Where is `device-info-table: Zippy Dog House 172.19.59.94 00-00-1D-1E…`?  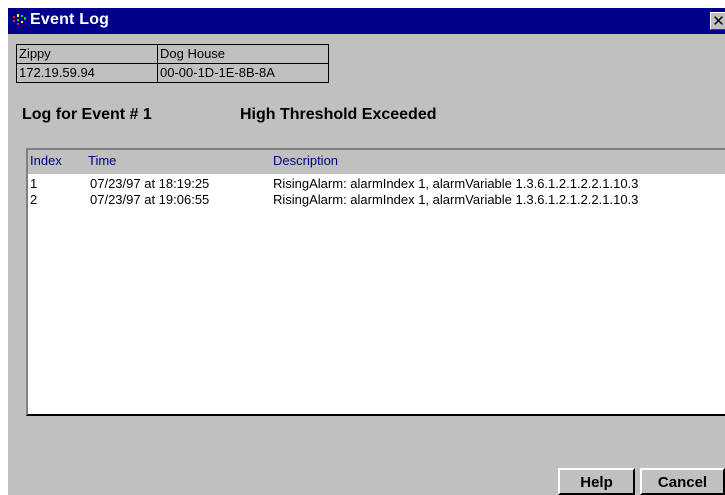
device-info-table: Zippy Dog House 172.19.59.94 00-00-1D-1E… is located at coordinates (172, 63).